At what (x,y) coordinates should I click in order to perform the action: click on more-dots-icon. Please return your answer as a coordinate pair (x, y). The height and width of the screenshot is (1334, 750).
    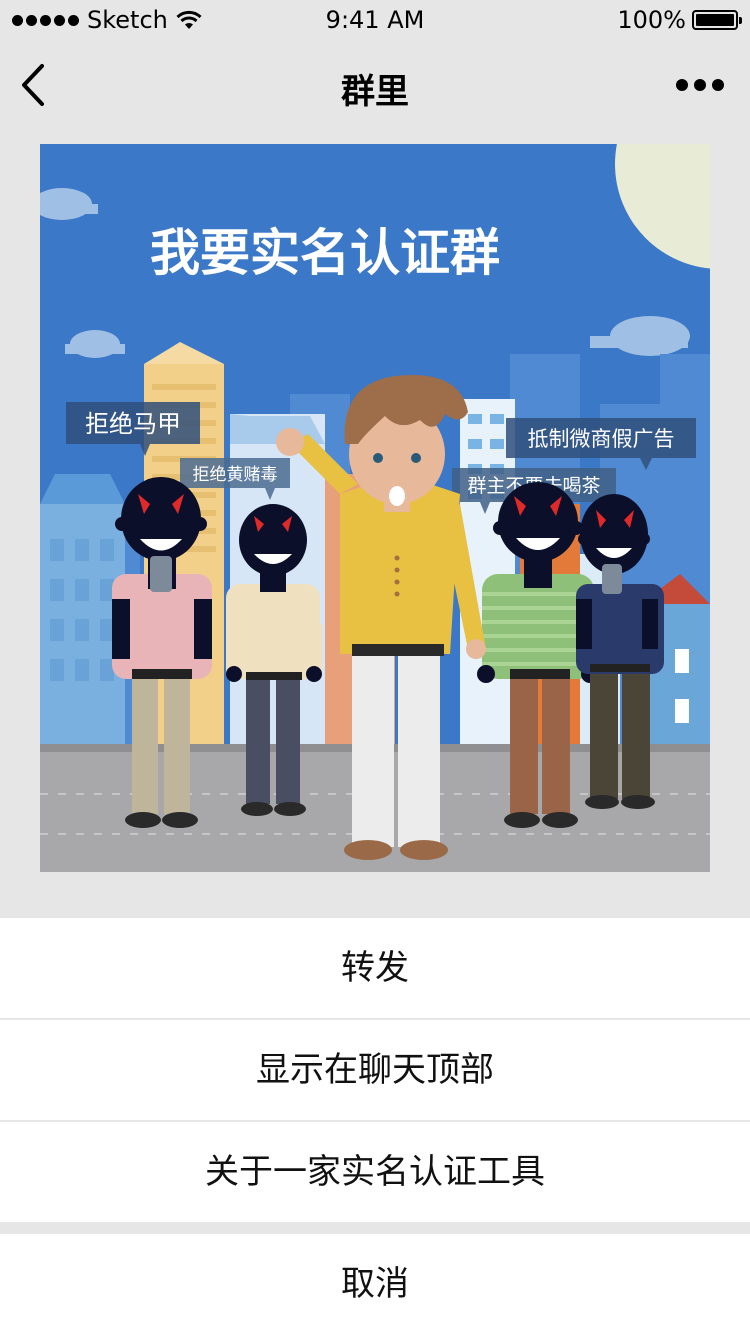
    Looking at the image, I should click on (682, 85).